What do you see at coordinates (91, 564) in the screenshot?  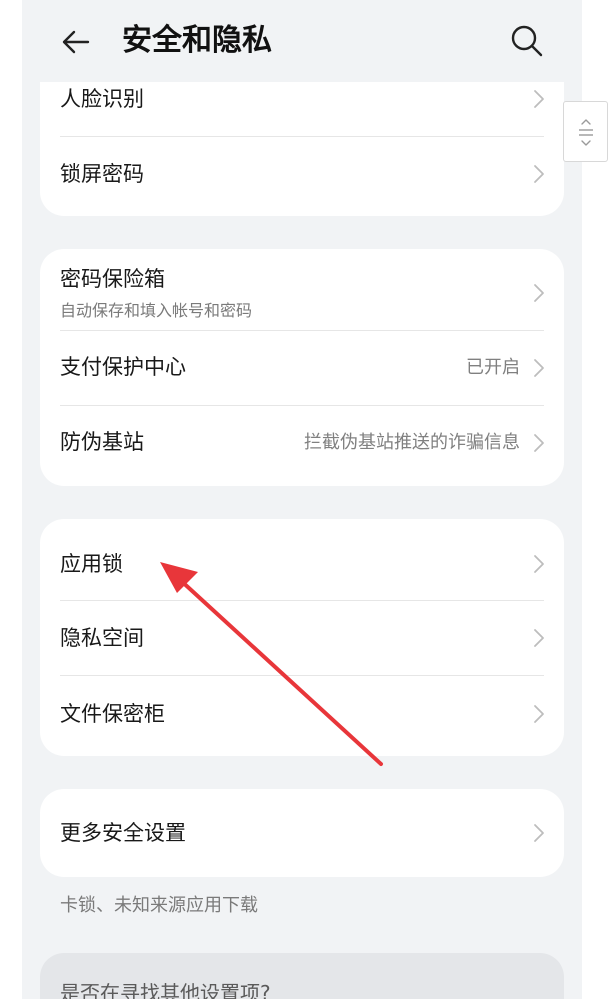 I see `row-title: 应用锁` at bounding box center [91, 564].